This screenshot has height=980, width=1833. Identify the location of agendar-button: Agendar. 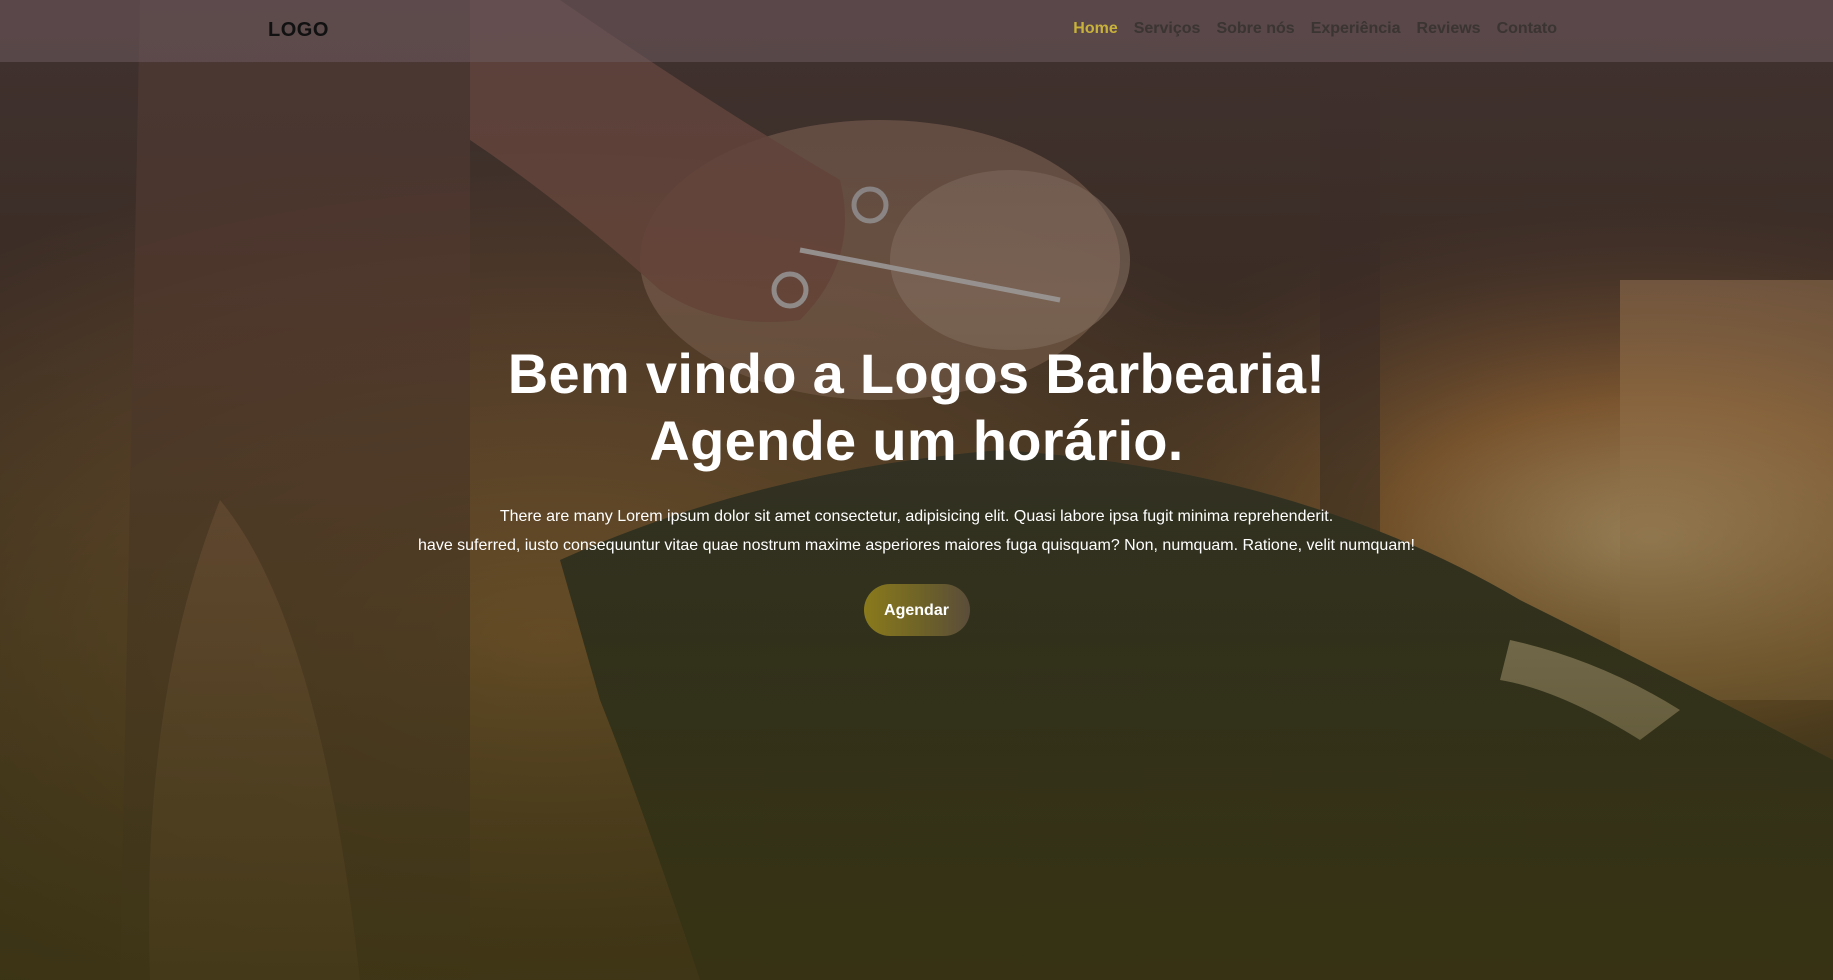
(916, 610).